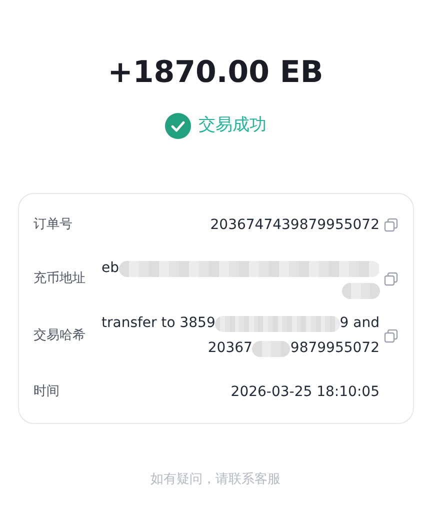 The width and height of the screenshot is (431, 508). Describe the element at coordinates (335, 348) in the screenshot. I see `detail-value: 9879955072` at that location.